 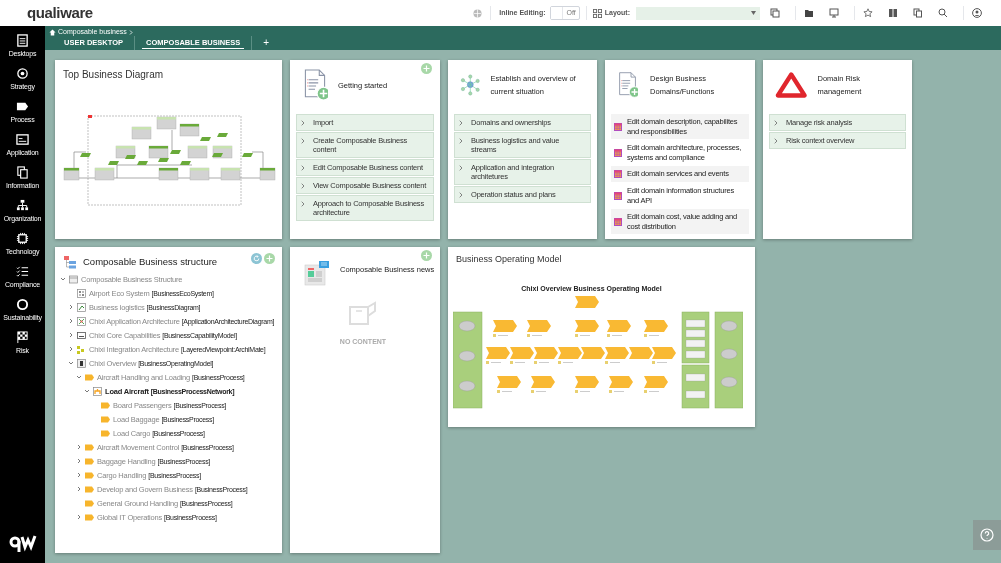 I want to click on copy-icon, so click(x=918, y=13).